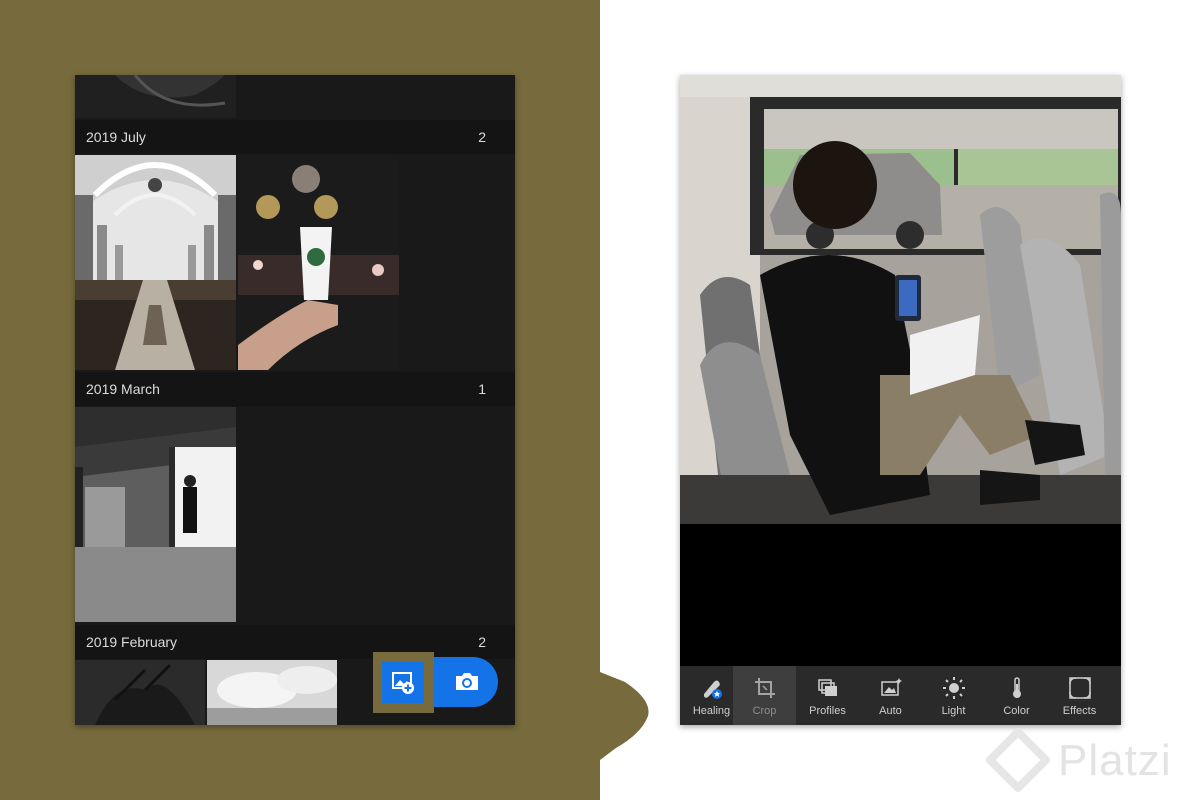  Describe the element at coordinates (713, 689) in the screenshot. I see `healing-bandage-icon` at that location.